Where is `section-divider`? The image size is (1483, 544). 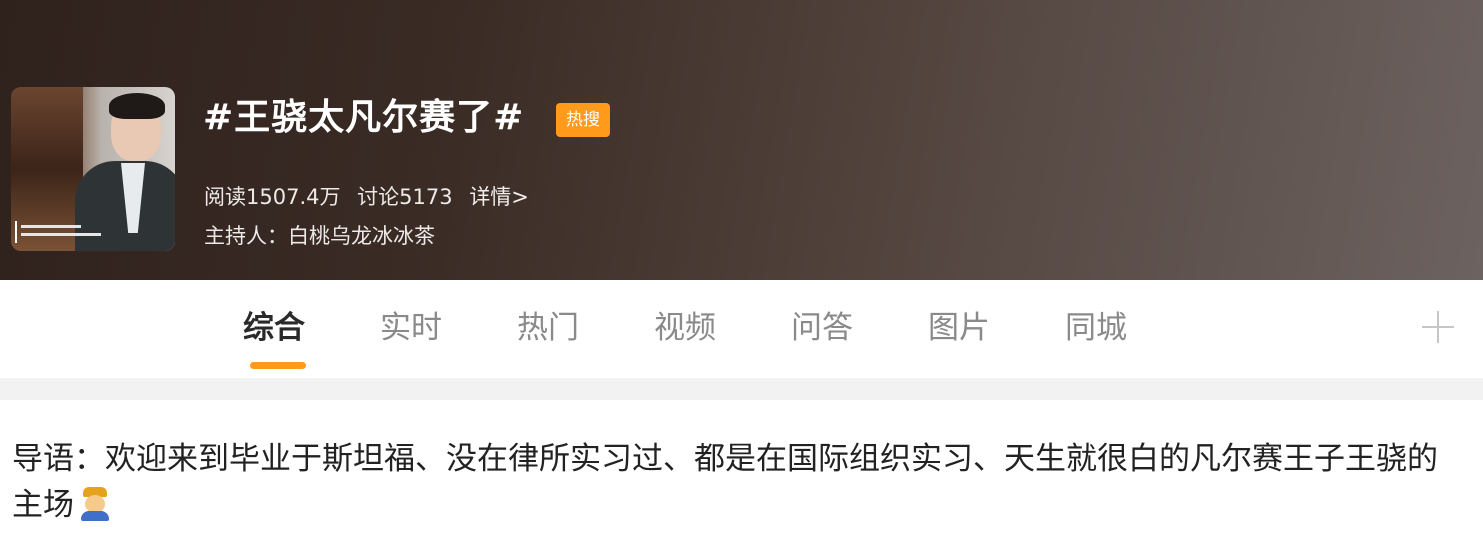 section-divider is located at coordinates (741, 389).